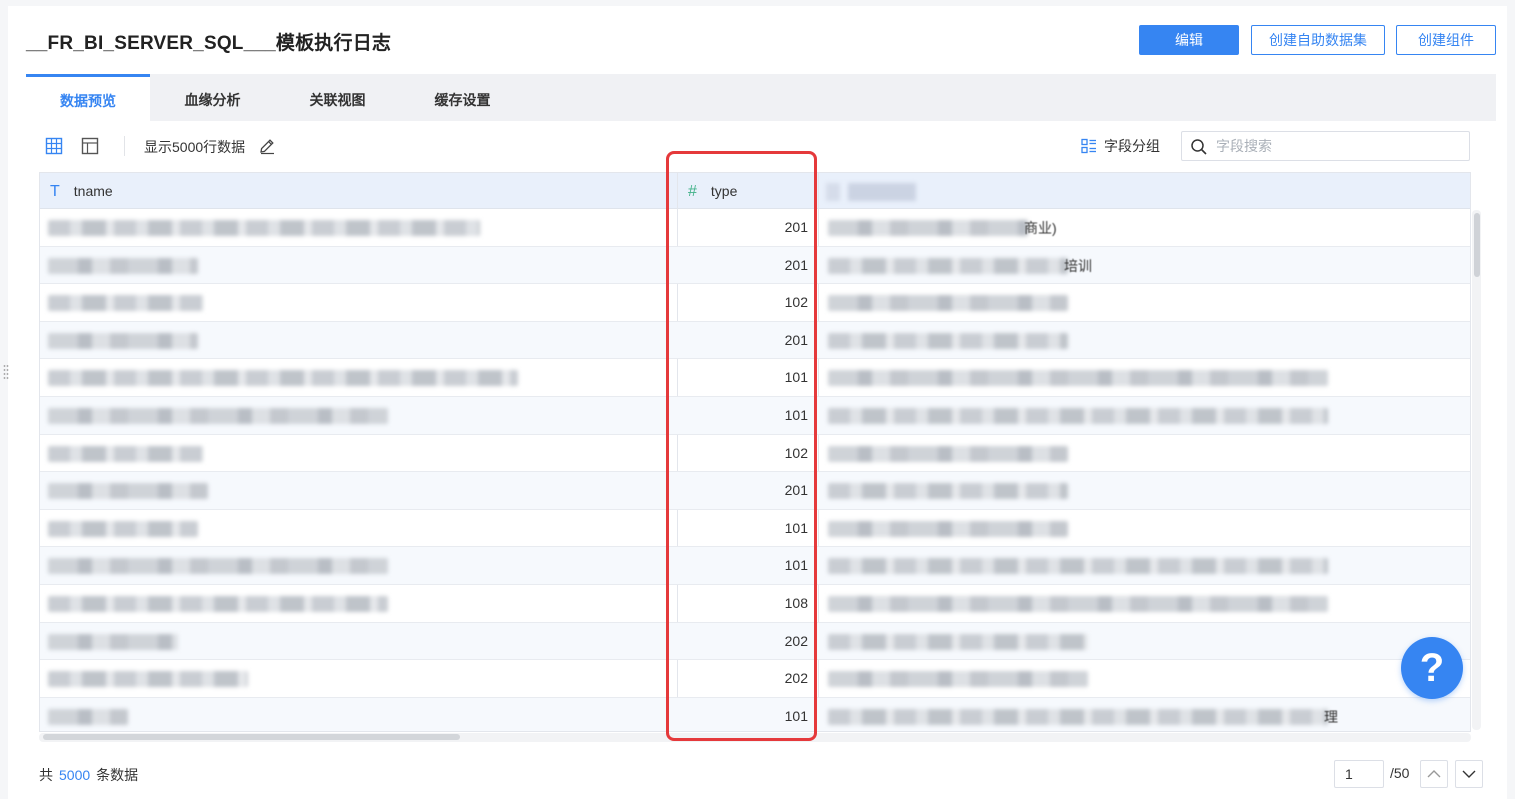 Image resolution: width=1515 pixels, height=799 pixels. Describe the element at coordinates (755, 604) in the screenshot. I see `table-row: 108` at that location.